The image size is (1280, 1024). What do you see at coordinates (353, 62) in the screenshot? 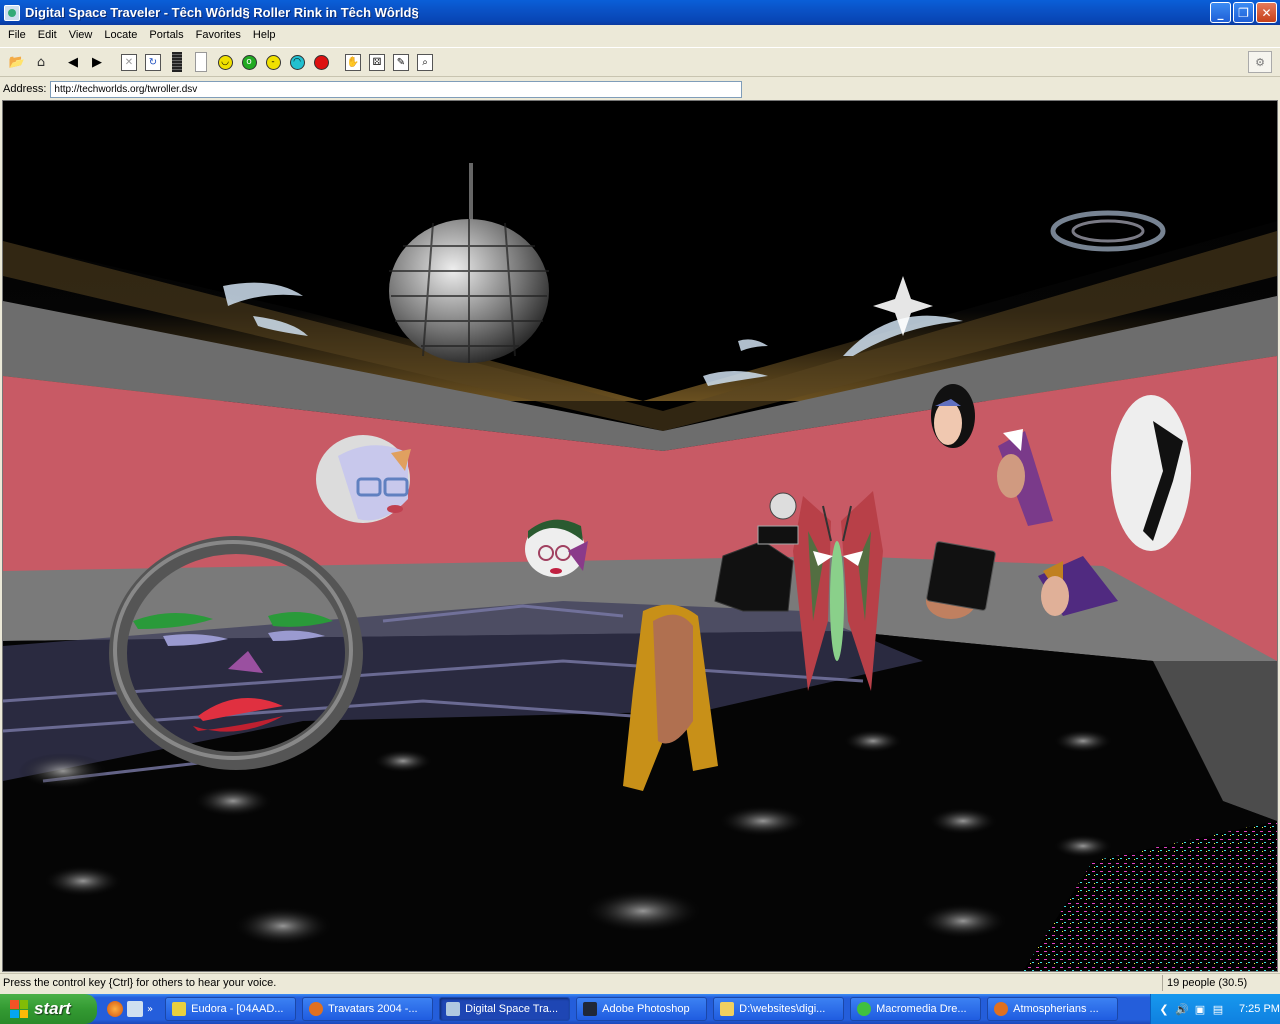
I see `wave-gesture-icon: ✋` at bounding box center [353, 62].